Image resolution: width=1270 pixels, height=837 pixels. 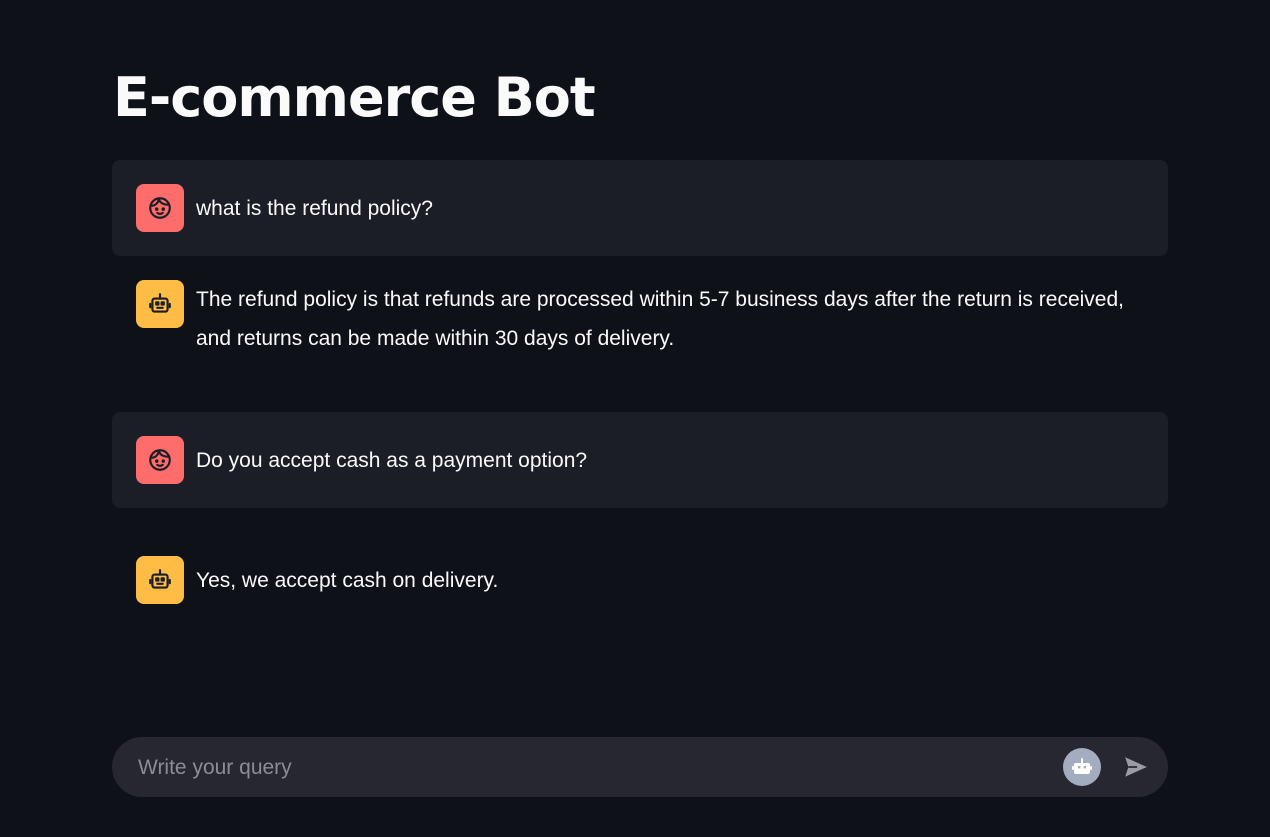 What do you see at coordinates (314, 208) in the screenshot?
I see `chat-message-text: what is the refund policy?` at bounding box center [314, 208].